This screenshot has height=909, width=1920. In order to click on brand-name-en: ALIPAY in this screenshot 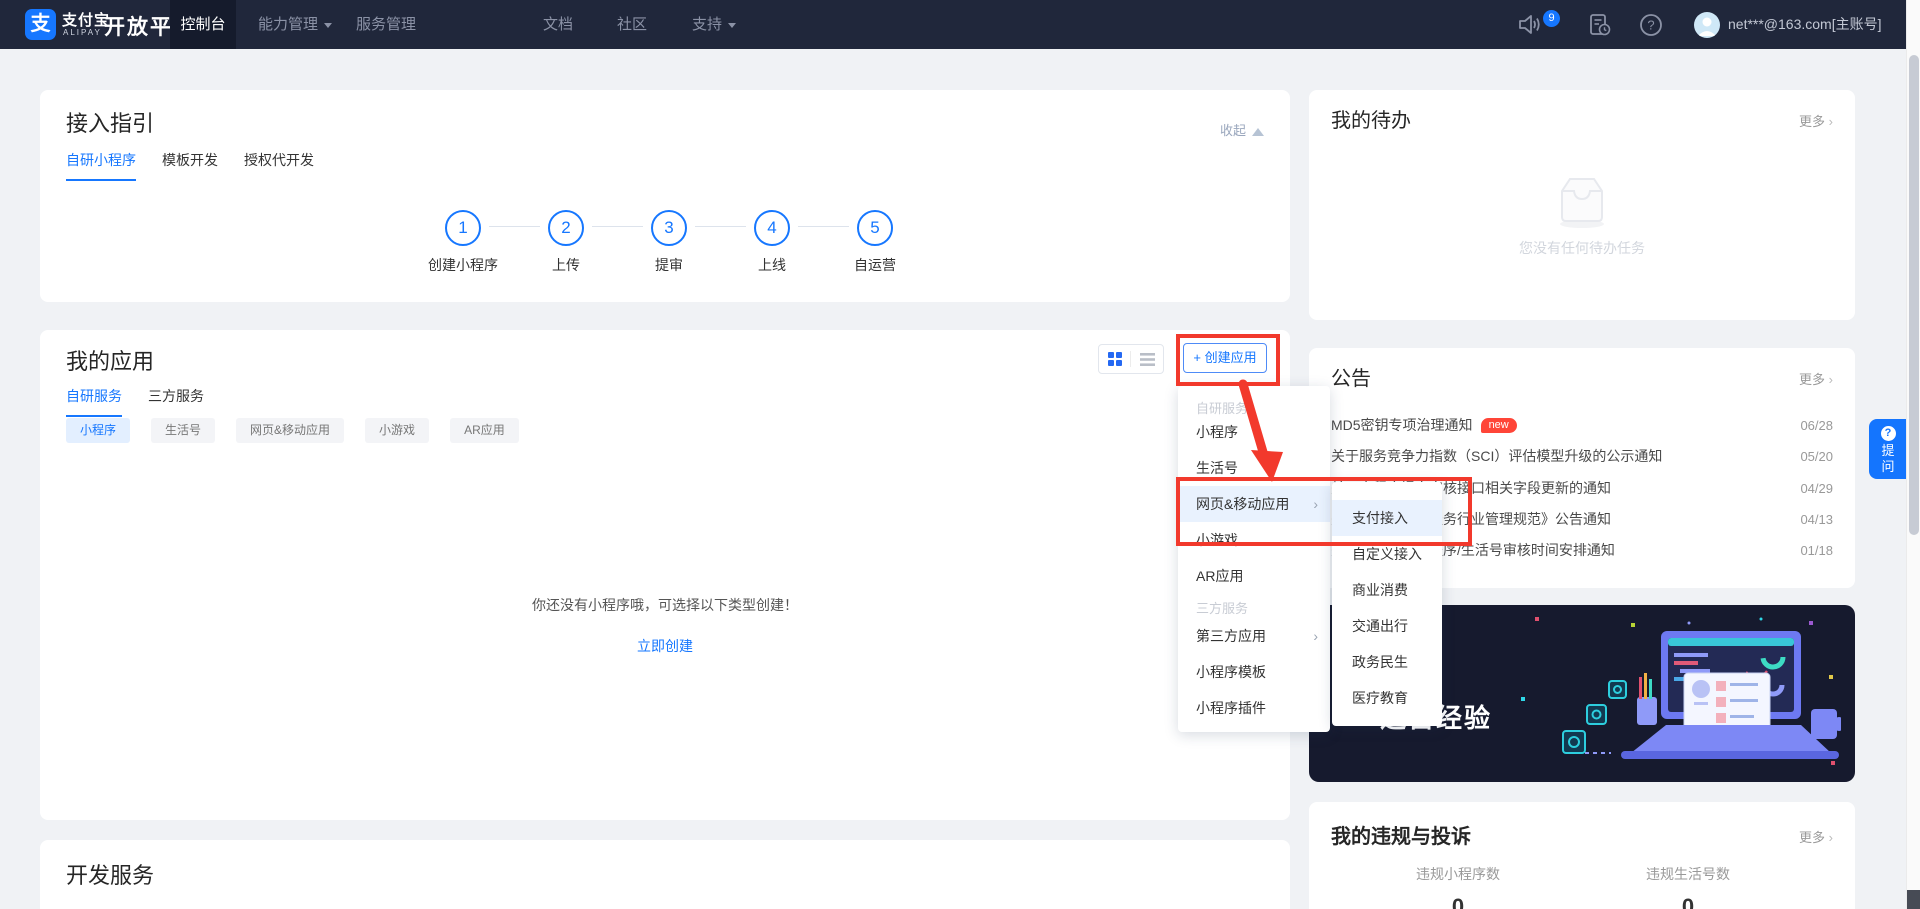, I will do `click(82, 32)`.